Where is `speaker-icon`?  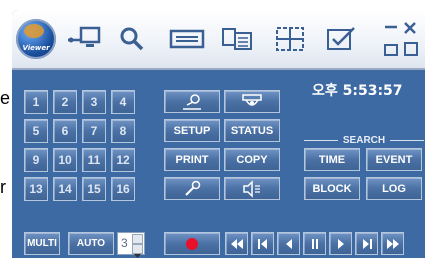
speaker-icon is located at coordinates (251, 188).